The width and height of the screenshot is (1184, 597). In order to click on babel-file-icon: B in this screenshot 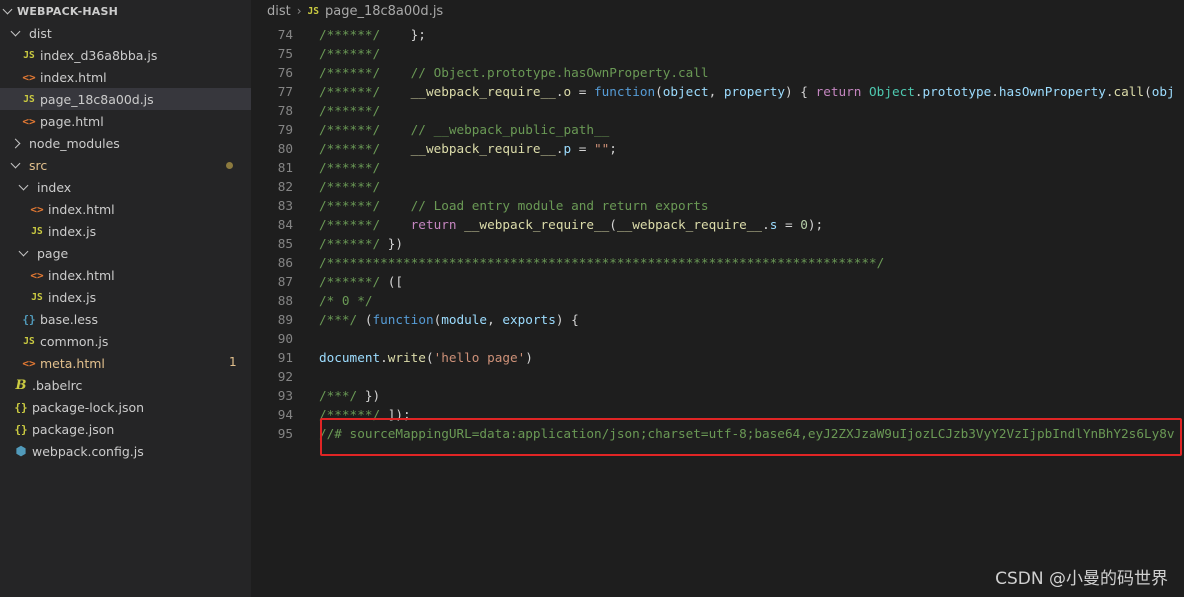, I will do `click(21, 385)`.